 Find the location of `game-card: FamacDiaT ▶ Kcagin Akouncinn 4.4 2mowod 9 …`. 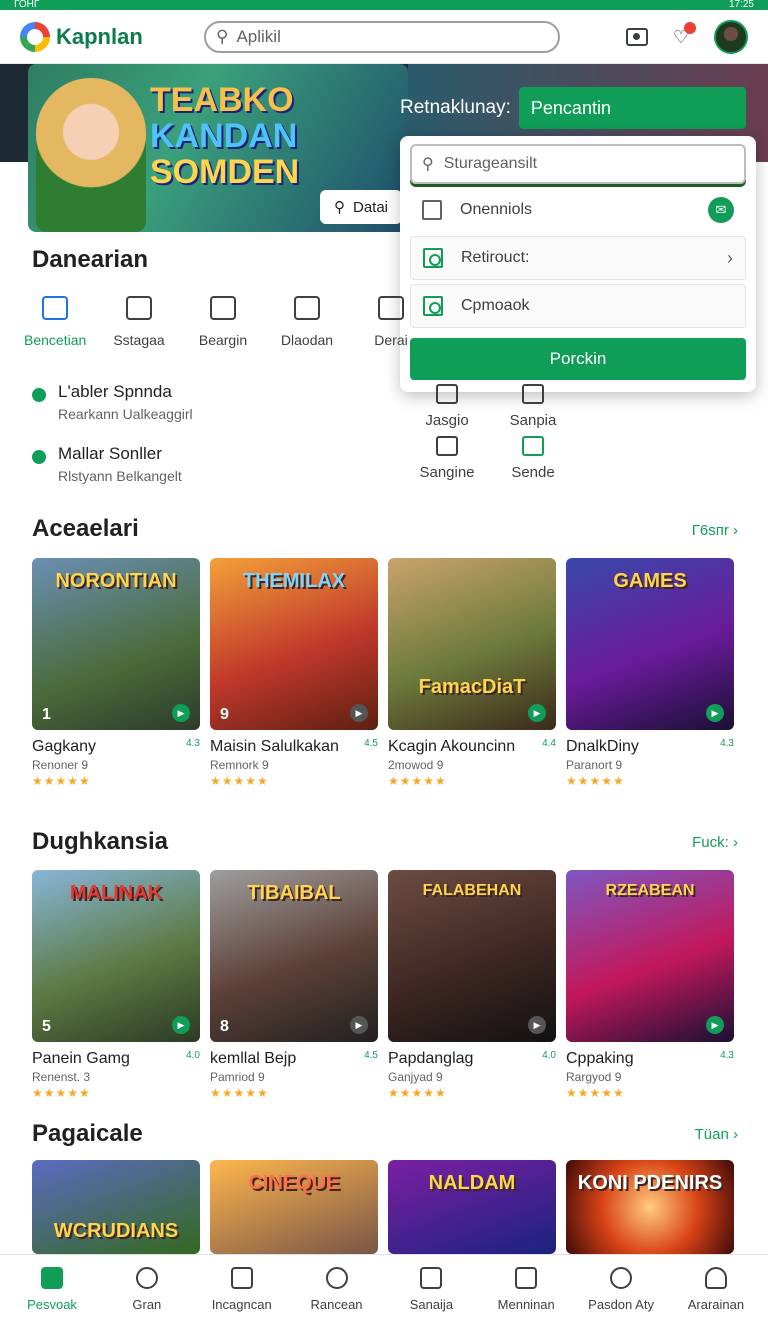

game-card: FamacDiaT ▶ Kcagin Akouncinn 4.4 2mowod 9 … is located at coordinates (472, 673).